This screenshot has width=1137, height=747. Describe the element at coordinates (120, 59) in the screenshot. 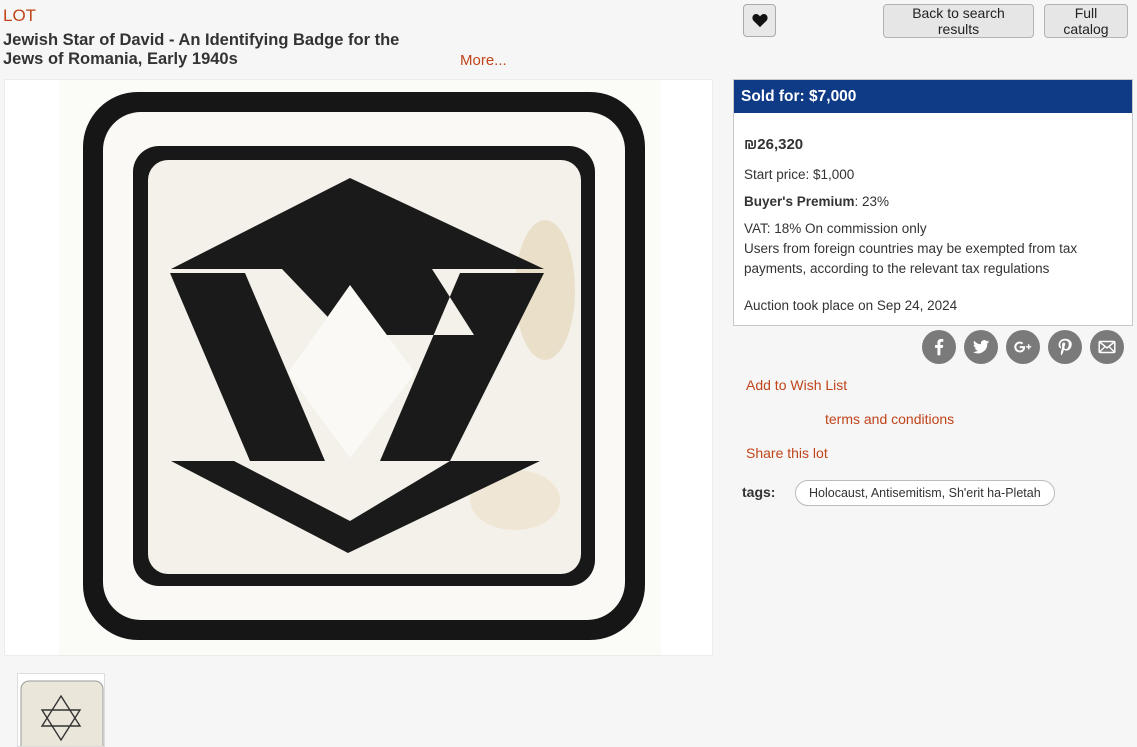

I see `lot-title-line-2: Jews of Romania, Early 1940s` at that location.